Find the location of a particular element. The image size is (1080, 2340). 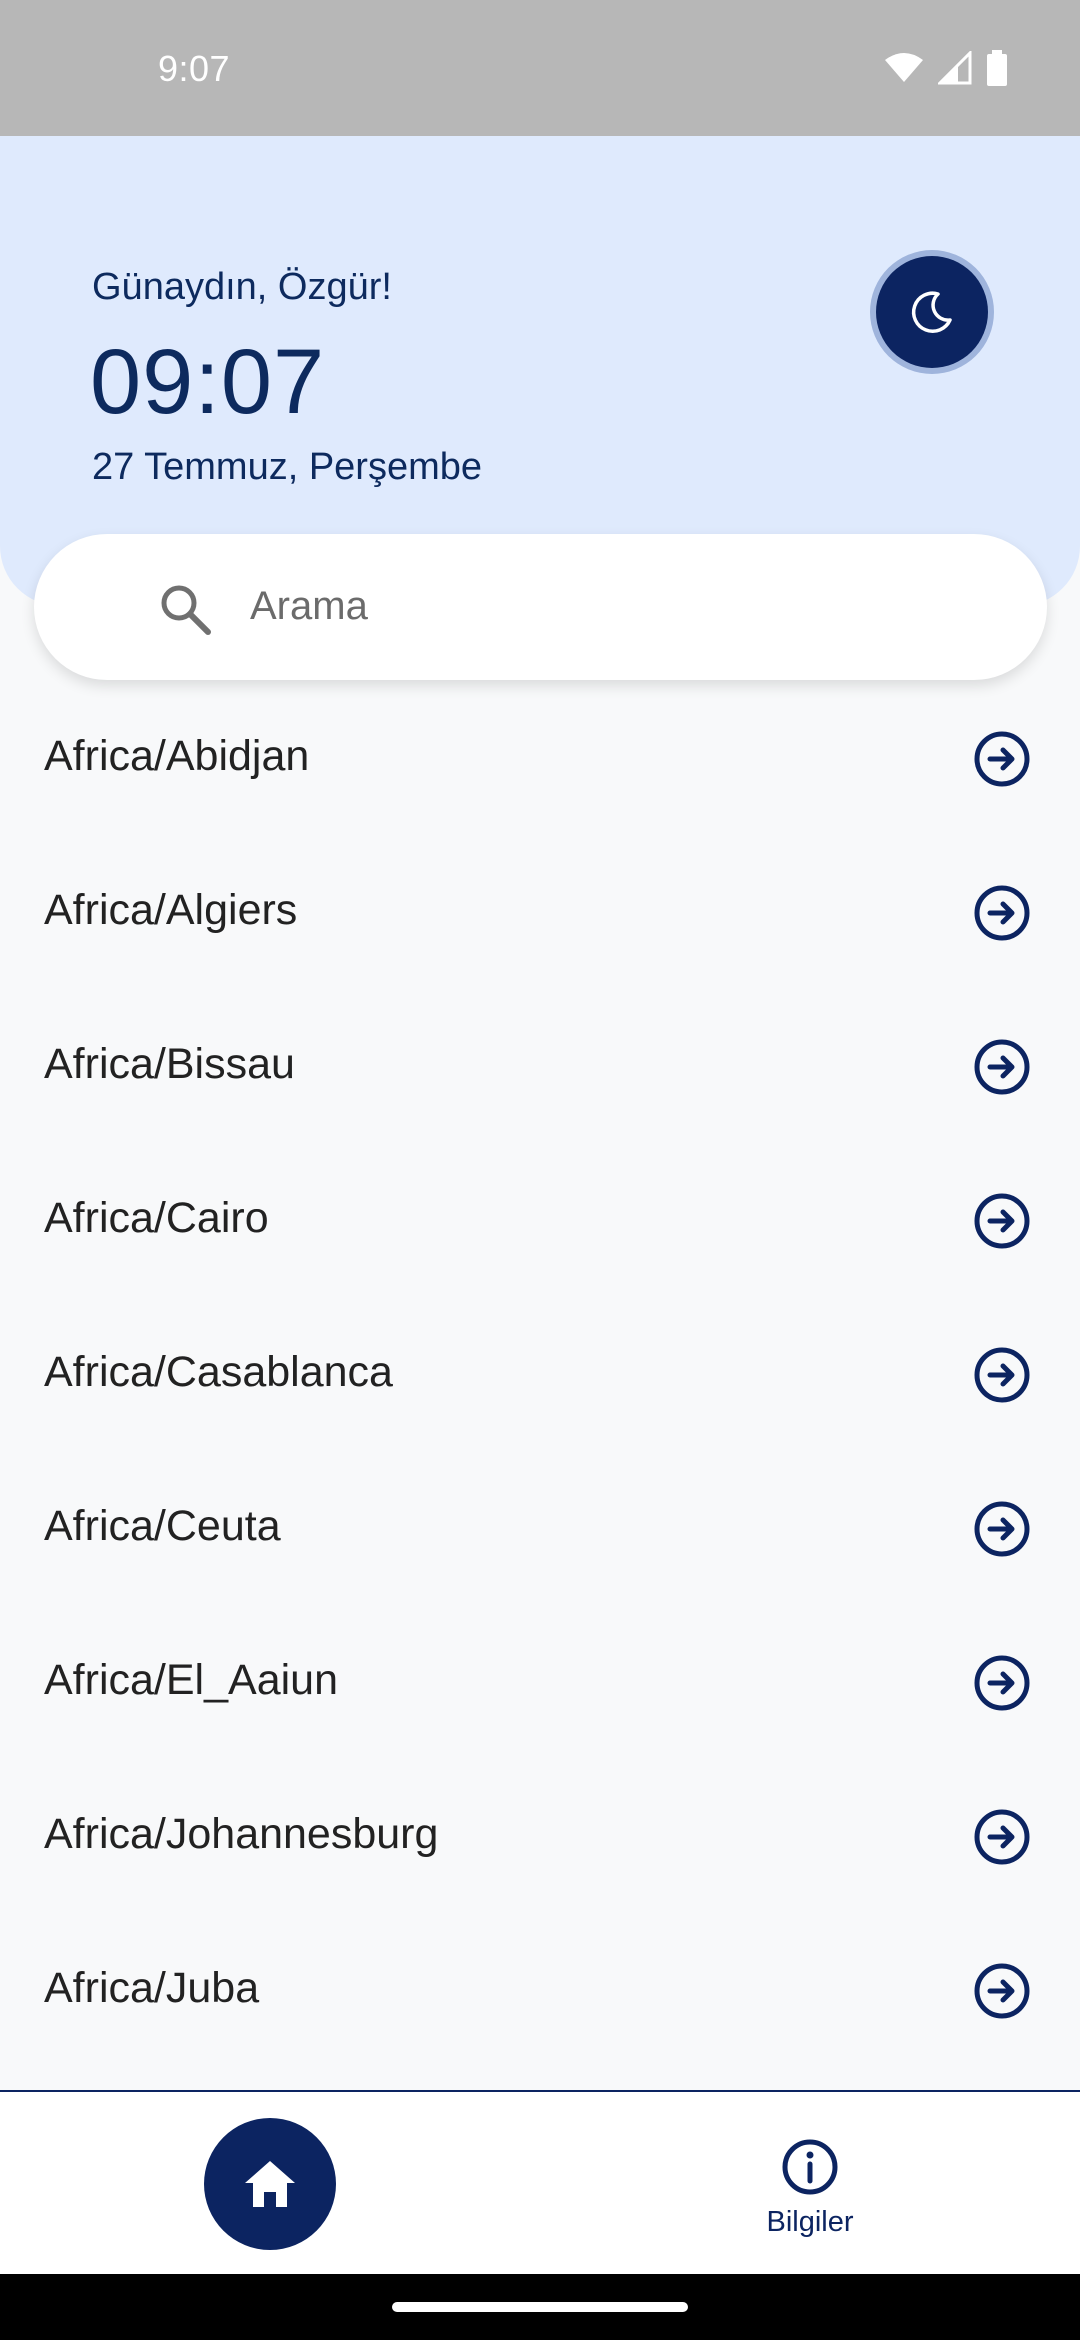

system-gesture-bar is located at coordinates (540, 2307).